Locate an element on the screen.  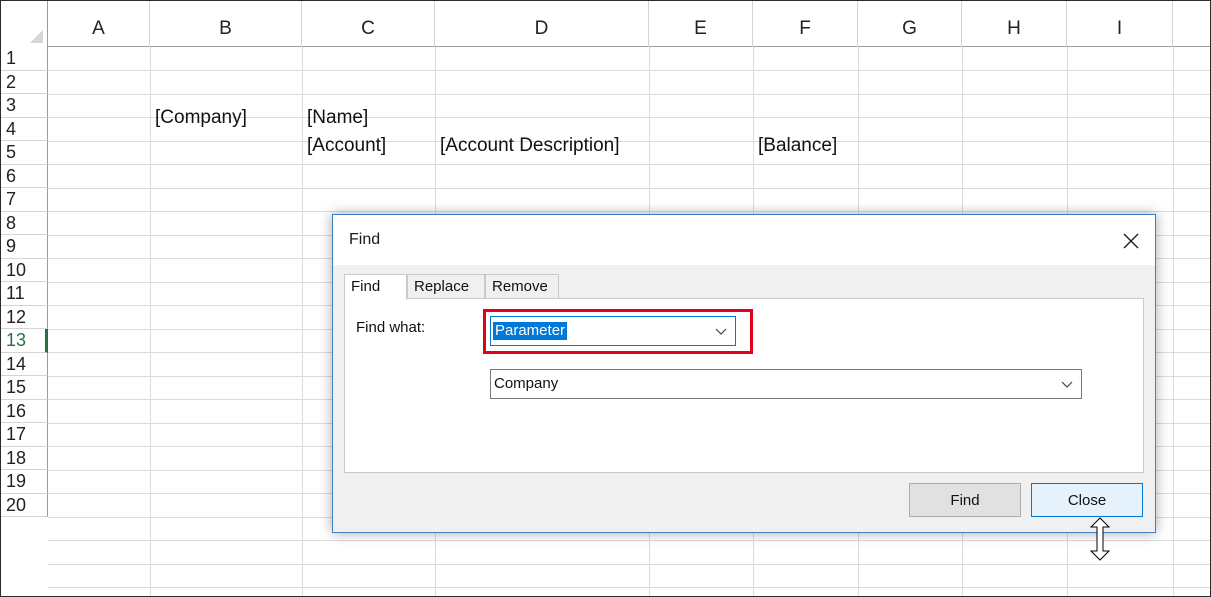
column-header-partial is located at coordinates (1191, 24).